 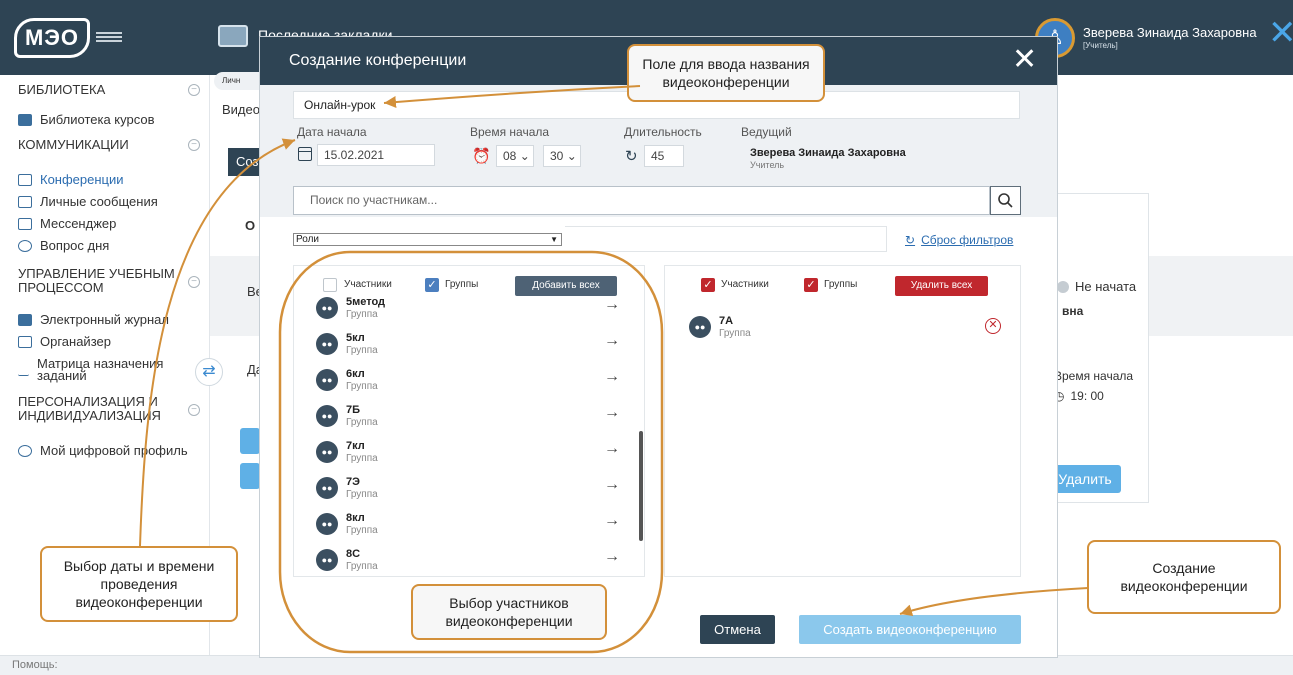 I want to click on list-item: ●● 6кл Группа →, so click(x=468, y=383).